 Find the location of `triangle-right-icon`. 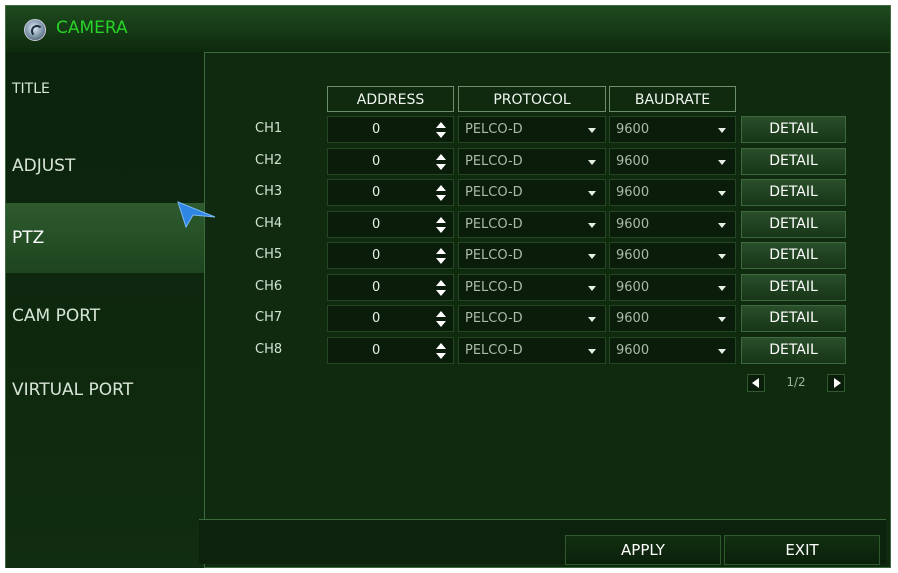

triangle-right-icon is located at coordinates (837, 383).